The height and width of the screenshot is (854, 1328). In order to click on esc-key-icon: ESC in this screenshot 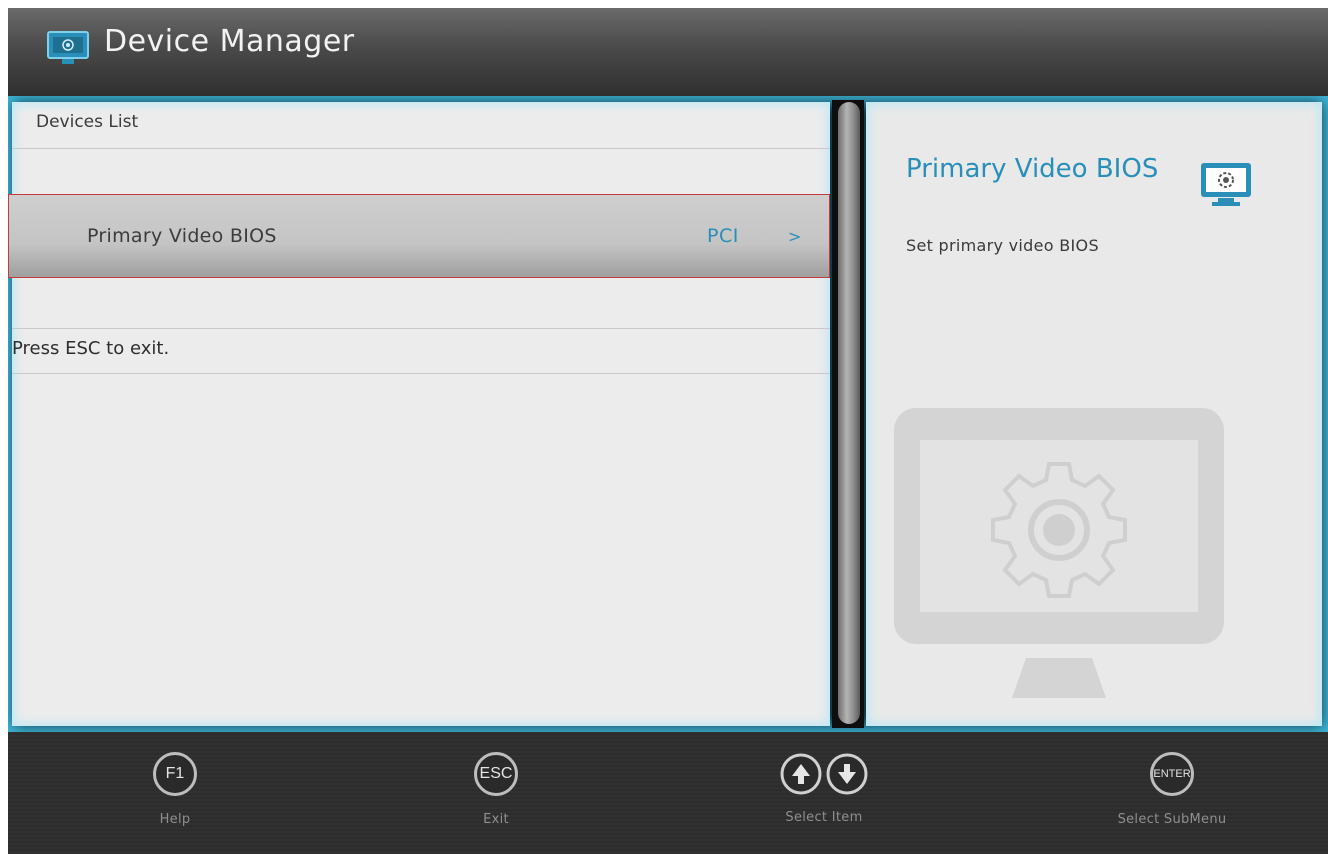, I will do `click(496, 774)`.